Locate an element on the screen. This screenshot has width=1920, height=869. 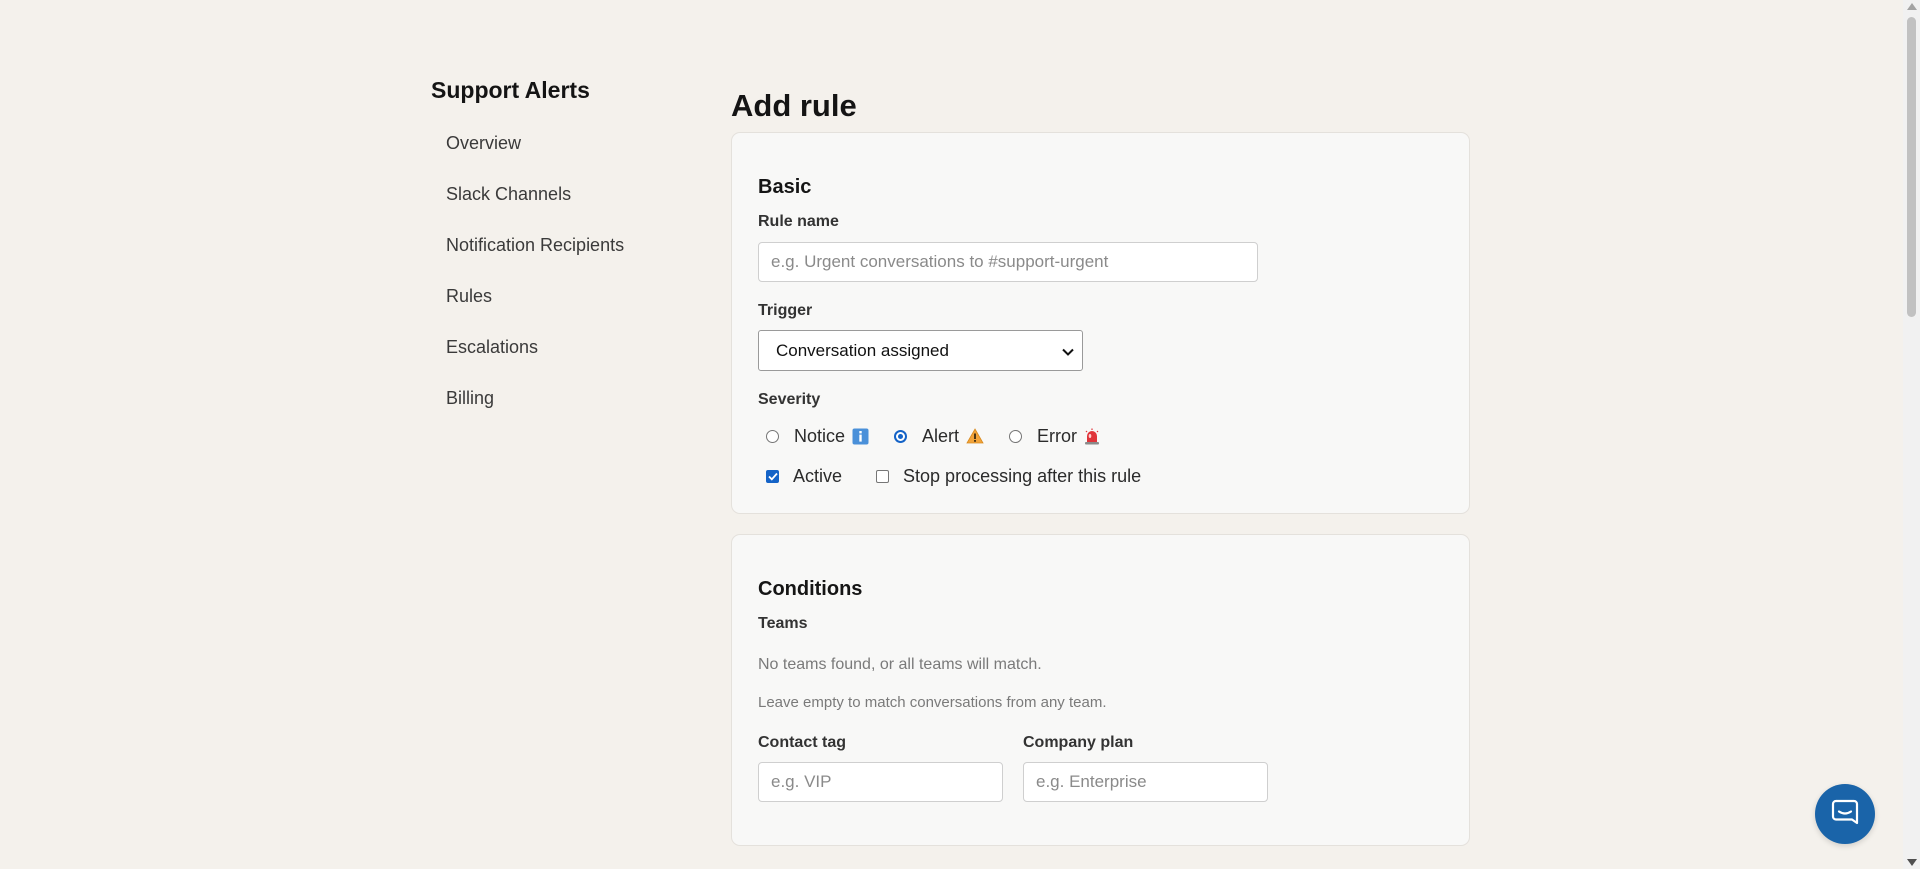
contact-company-row: Contact tag Company plan is located at coordinates (1100, 767).